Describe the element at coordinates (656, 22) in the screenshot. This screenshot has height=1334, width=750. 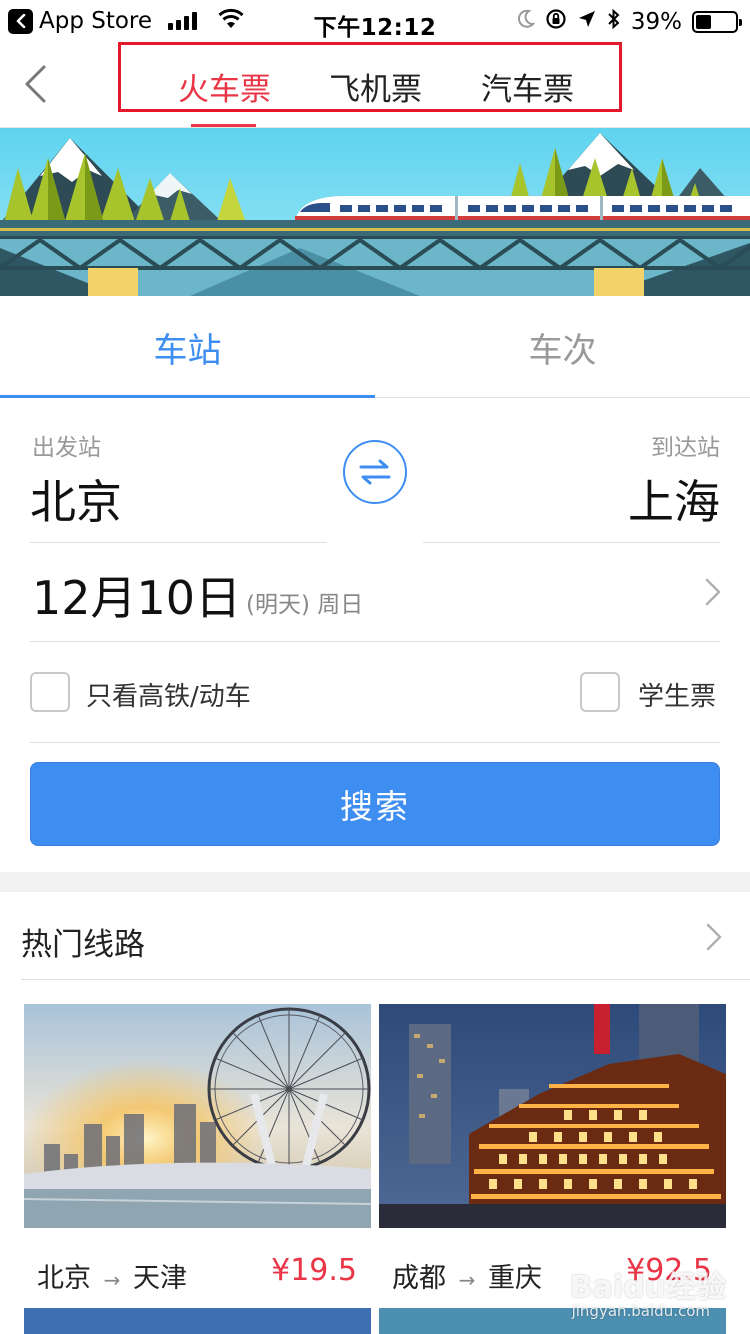
I see `battery-percent: 39%` at that location.